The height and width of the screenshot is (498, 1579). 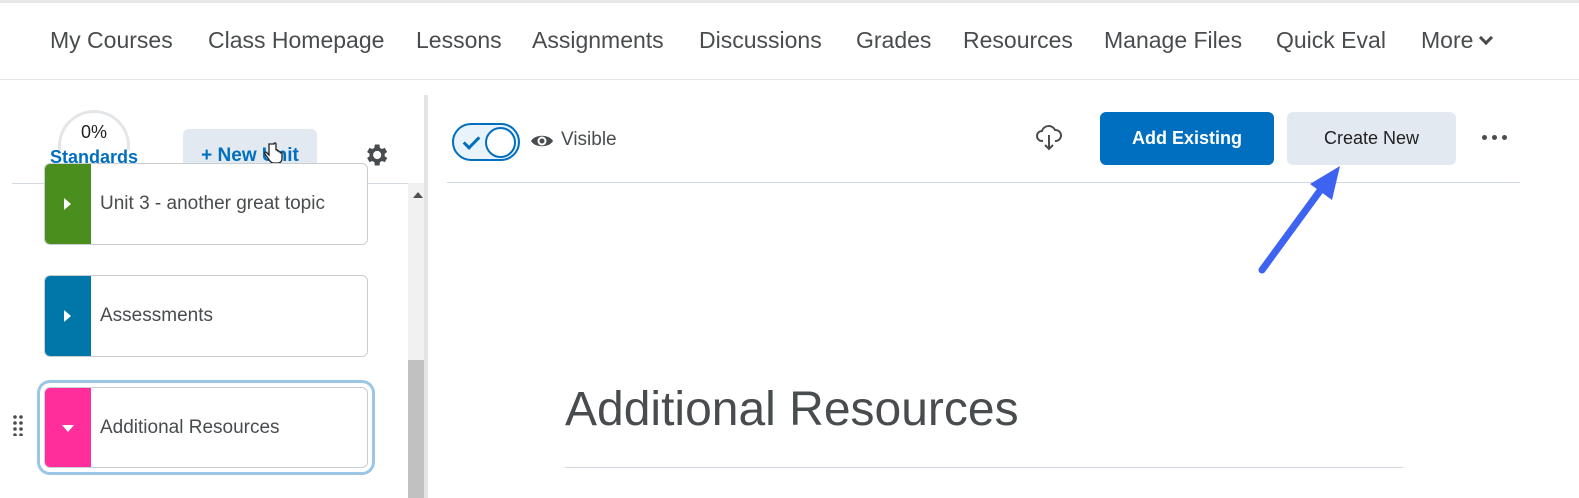 I want to click on eye-icon, so click(x=542, y=141).